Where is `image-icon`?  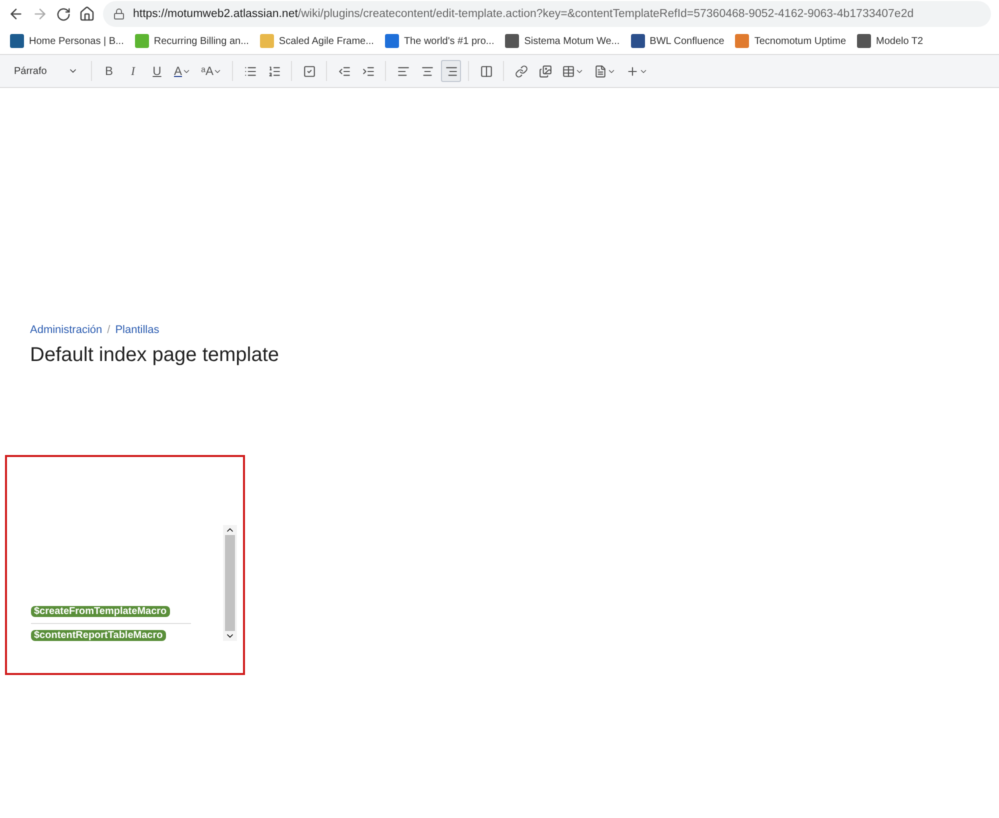
image-icon is located at coordinates (545, 71).